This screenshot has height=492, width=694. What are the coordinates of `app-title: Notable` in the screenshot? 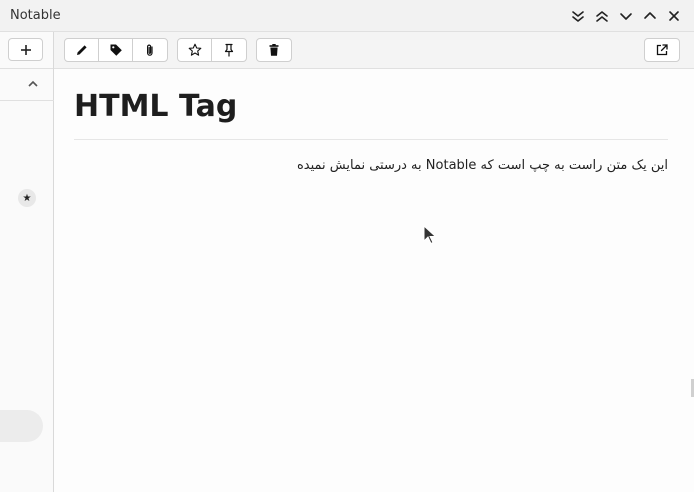 It's located at (35, 15).